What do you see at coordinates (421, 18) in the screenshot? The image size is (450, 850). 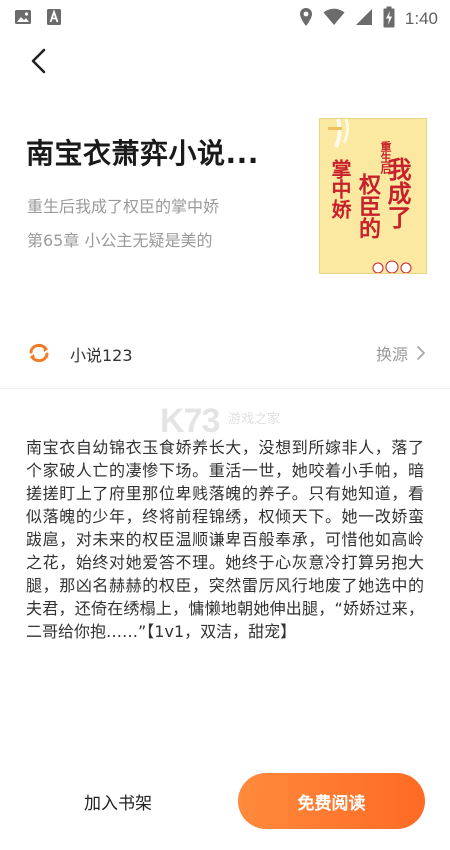 I see `status-time: 1:40` at bounding box center [421, 18].